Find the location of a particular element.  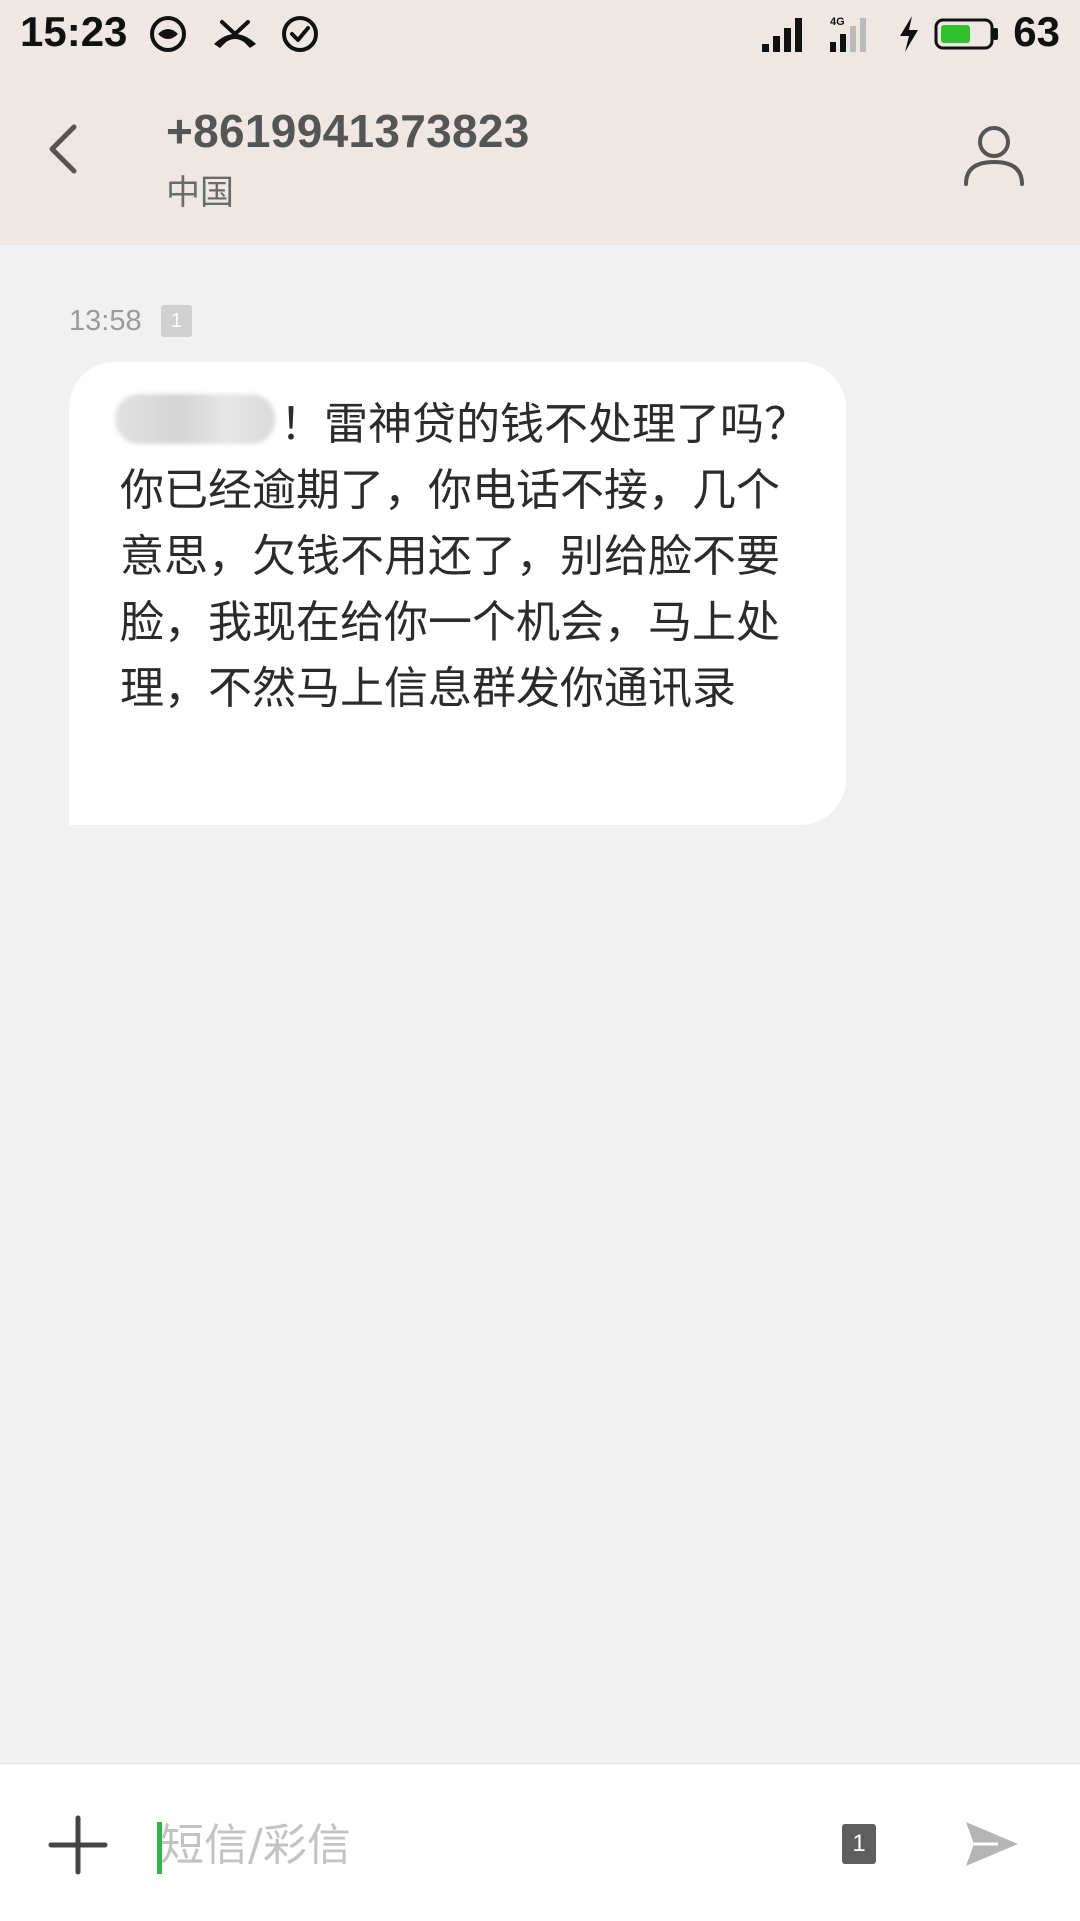

chevron-left-icon is located at coordinates (65, 148).